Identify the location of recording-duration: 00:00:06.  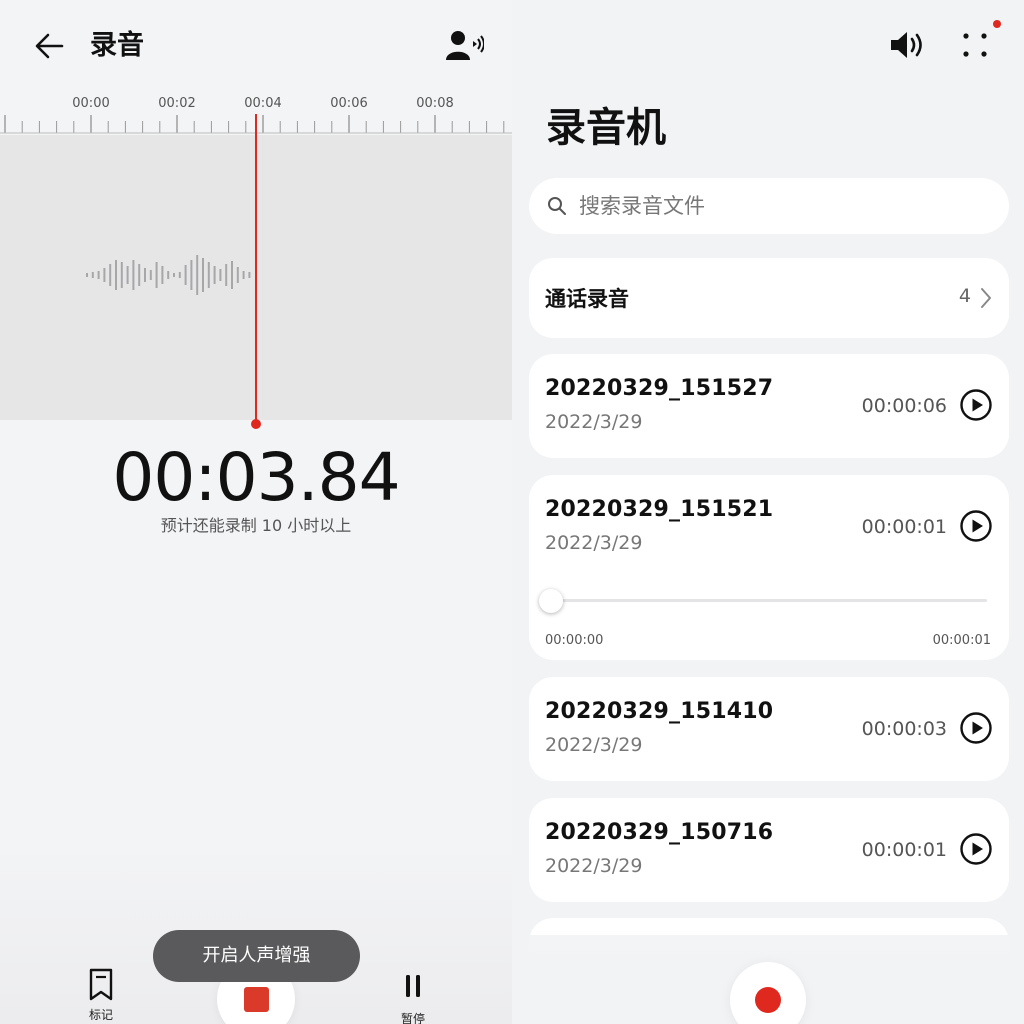
(904, 406).